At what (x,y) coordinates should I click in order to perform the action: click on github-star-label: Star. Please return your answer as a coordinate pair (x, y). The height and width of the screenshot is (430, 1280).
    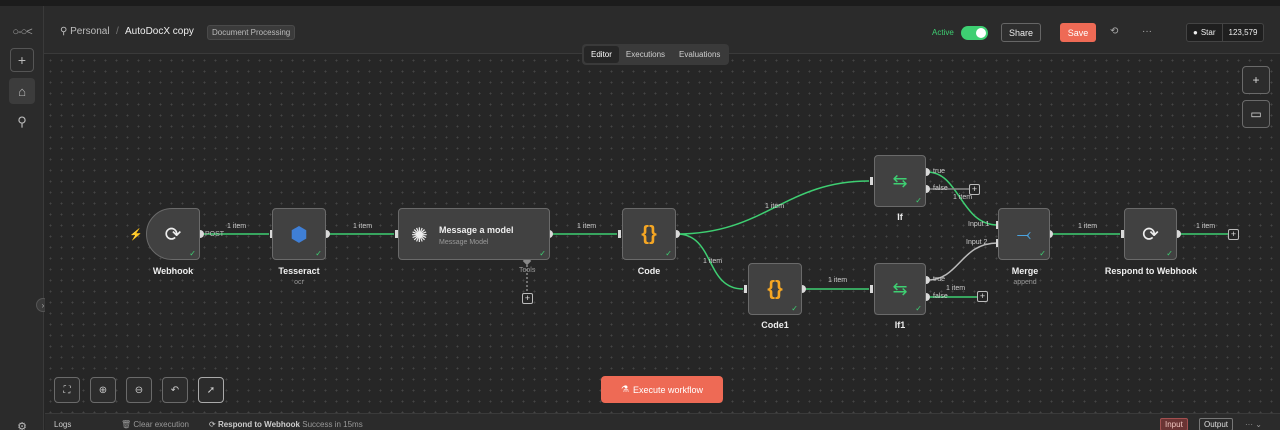
    Looking at the image, I should click on (1208, 32).